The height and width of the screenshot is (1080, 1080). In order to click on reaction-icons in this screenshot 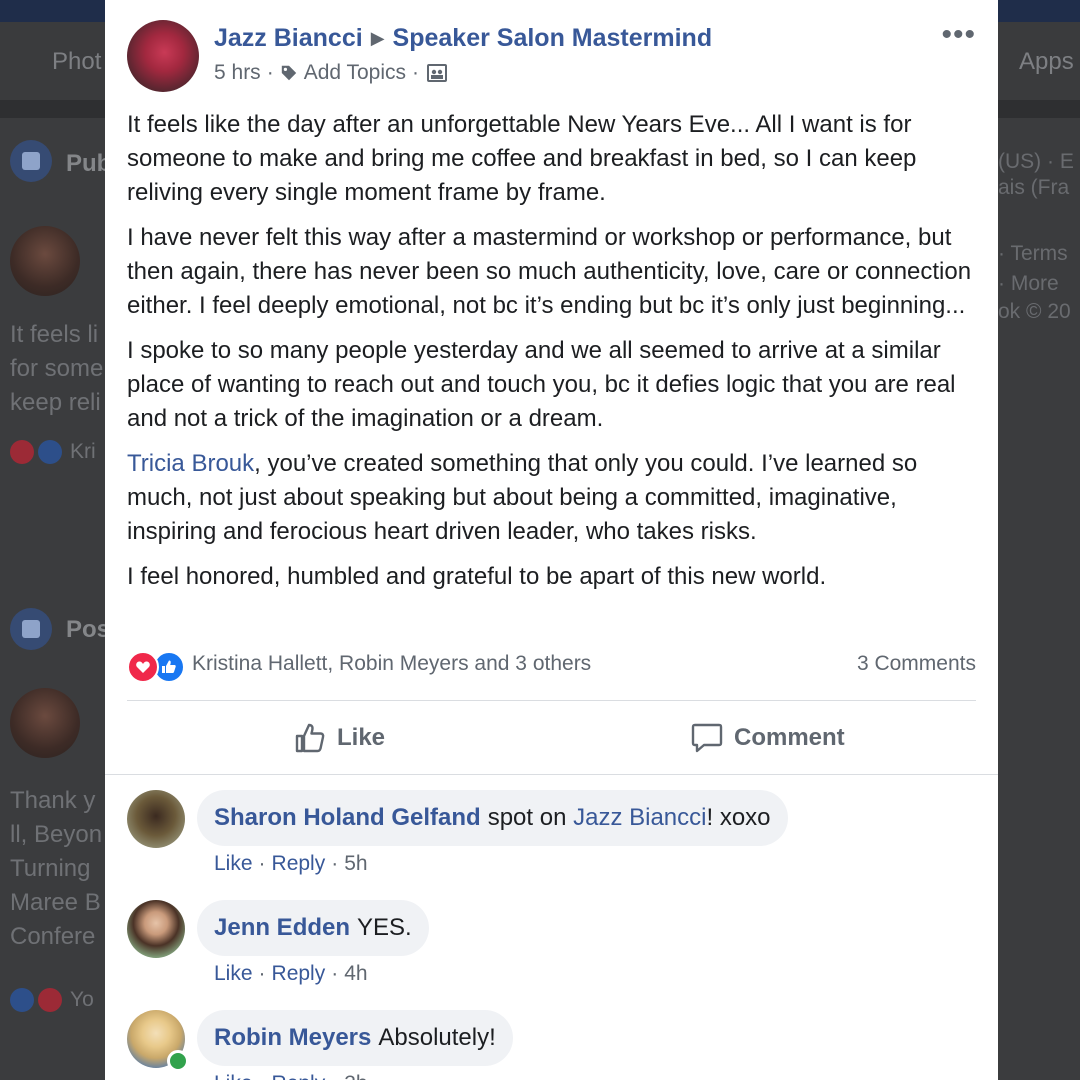, I will do `click(156, 667)`.